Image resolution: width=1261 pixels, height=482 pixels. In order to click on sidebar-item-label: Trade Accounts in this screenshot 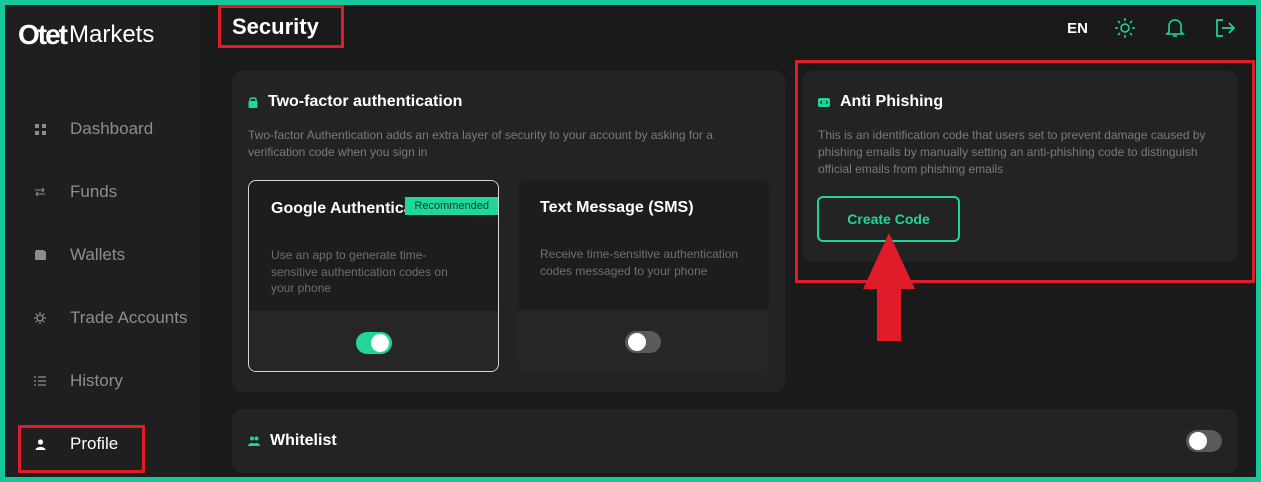, I will do `click(129, 317)`.